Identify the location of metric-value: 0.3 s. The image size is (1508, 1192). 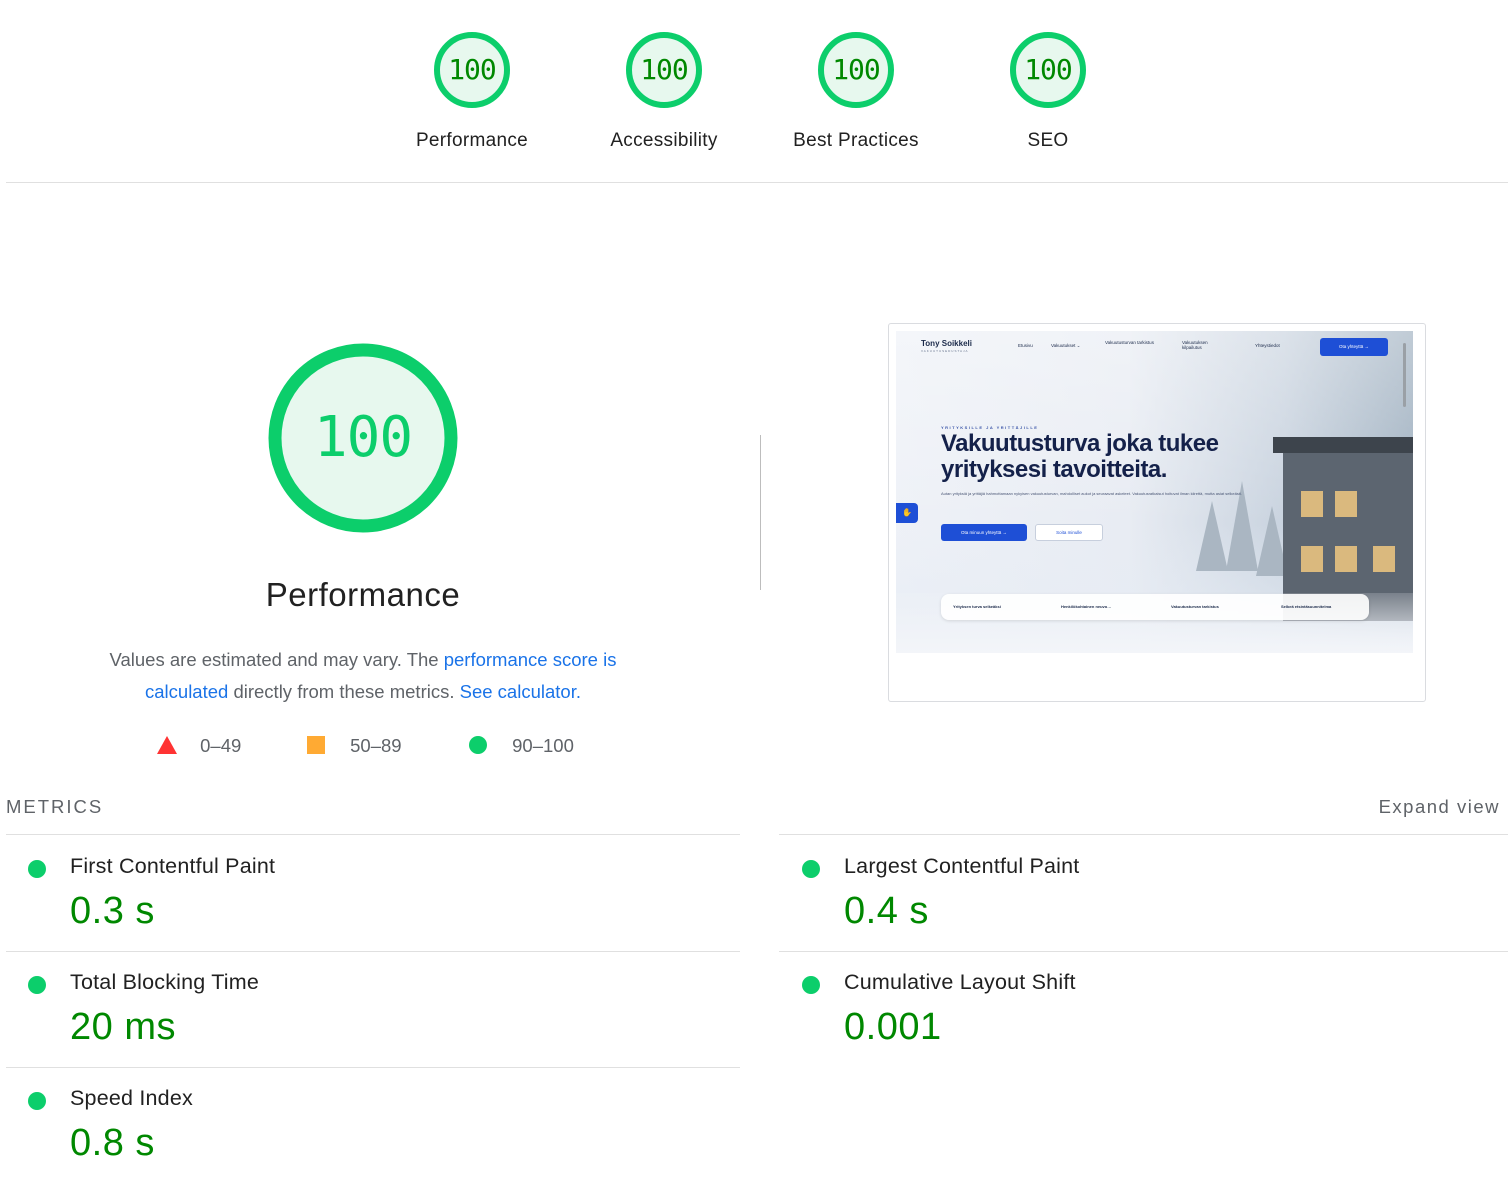
(112, 911).